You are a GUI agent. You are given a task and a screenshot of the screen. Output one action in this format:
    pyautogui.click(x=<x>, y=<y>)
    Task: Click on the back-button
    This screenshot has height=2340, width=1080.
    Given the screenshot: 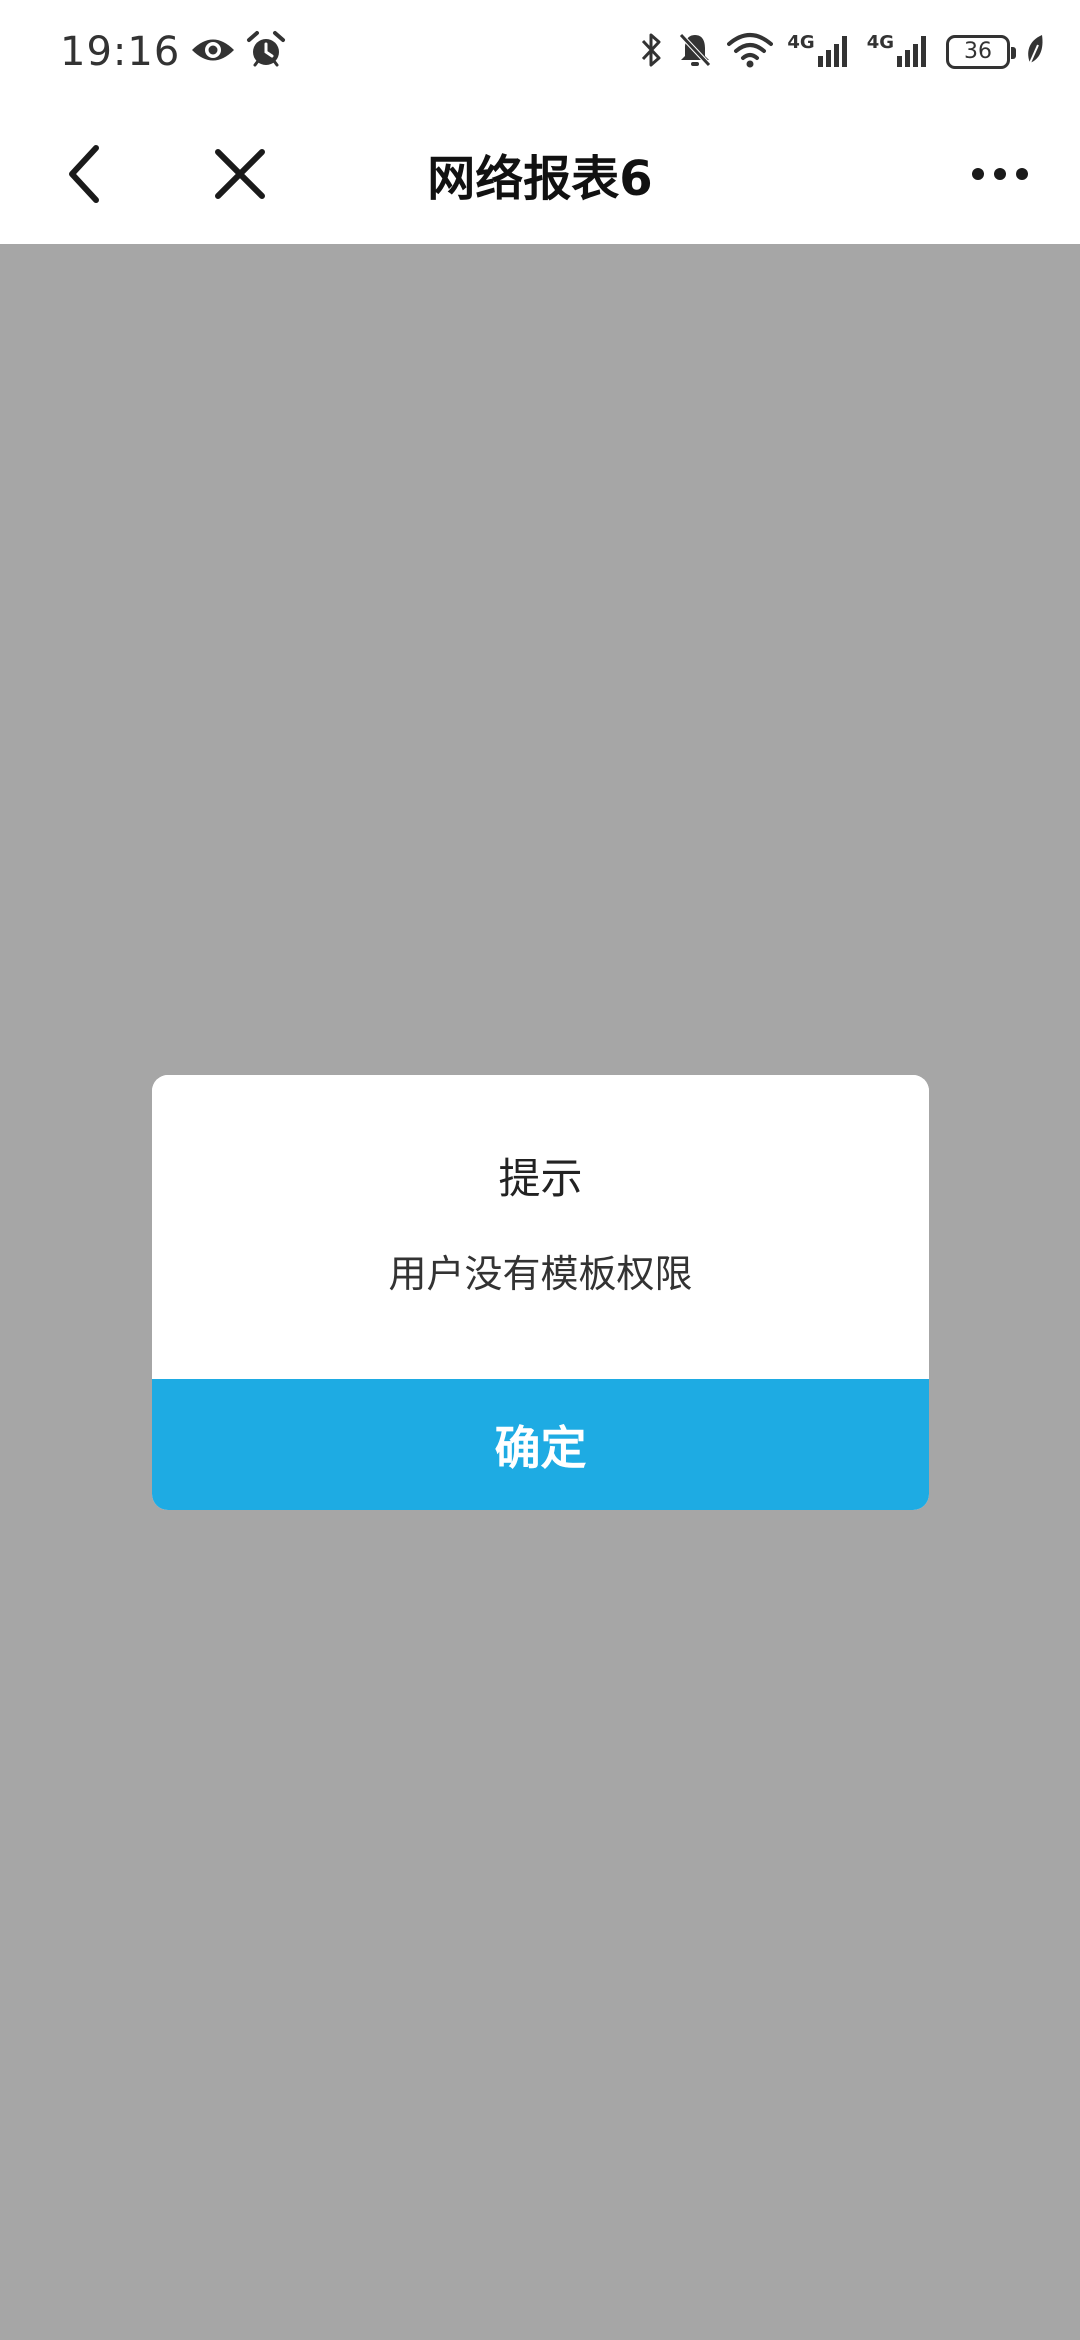 What is the action you would take?
    pyautogui.click(x=84, y=174)
    